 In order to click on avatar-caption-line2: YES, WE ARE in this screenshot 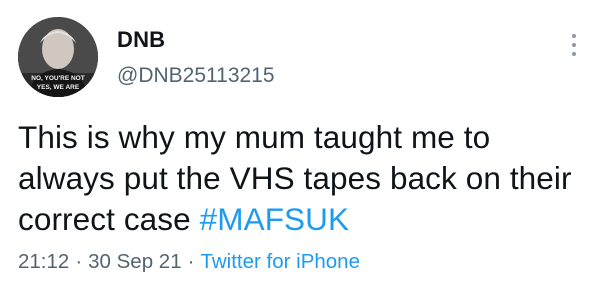, I will do `click(58, 87)`.